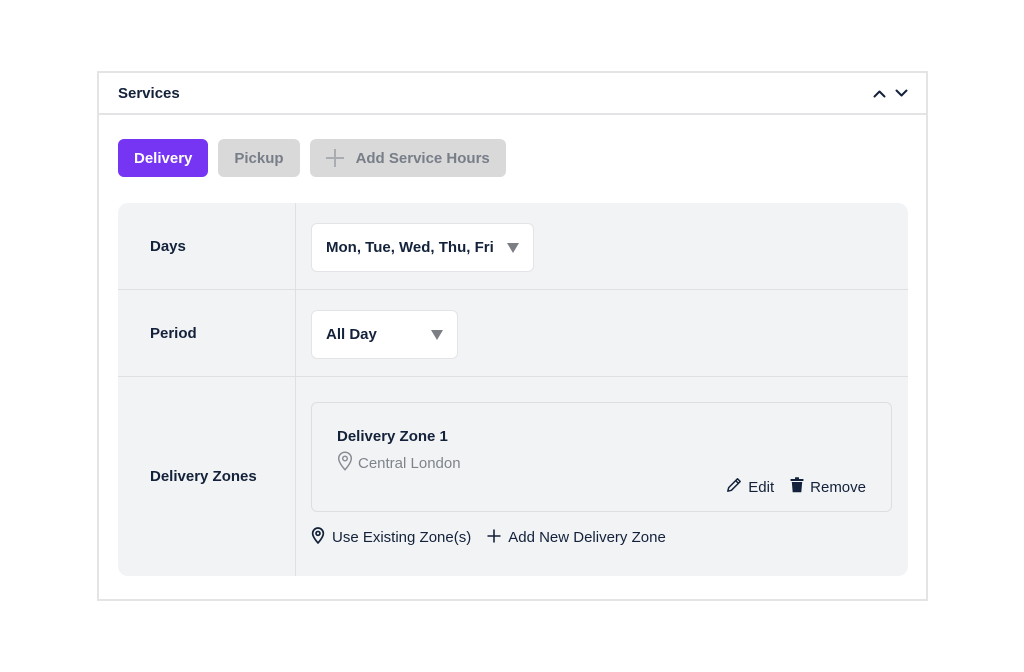 The height and width of the screenshot is (672, 1024). Describe the element at coordinates (838, 487) in the screenshot. I see `remove-label: Remove` at that location.